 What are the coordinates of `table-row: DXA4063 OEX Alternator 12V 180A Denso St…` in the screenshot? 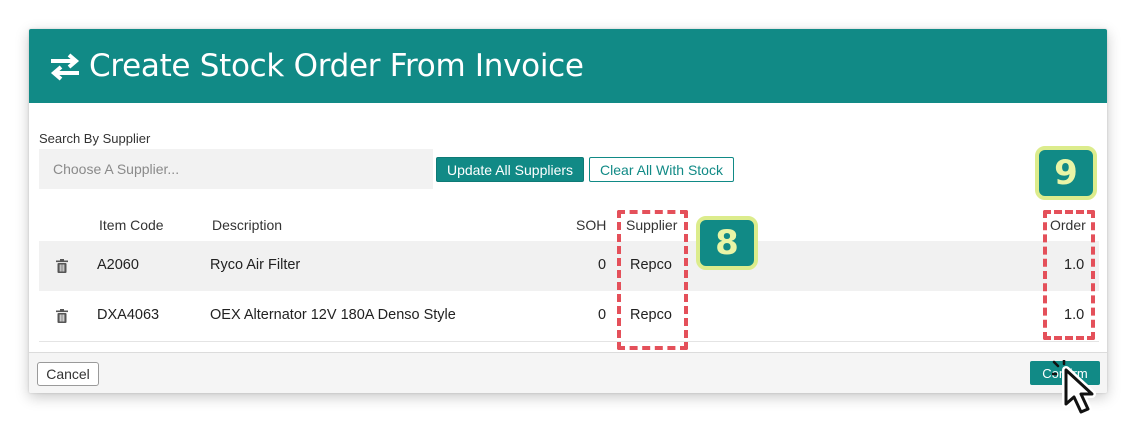 It's located at (569, 316).